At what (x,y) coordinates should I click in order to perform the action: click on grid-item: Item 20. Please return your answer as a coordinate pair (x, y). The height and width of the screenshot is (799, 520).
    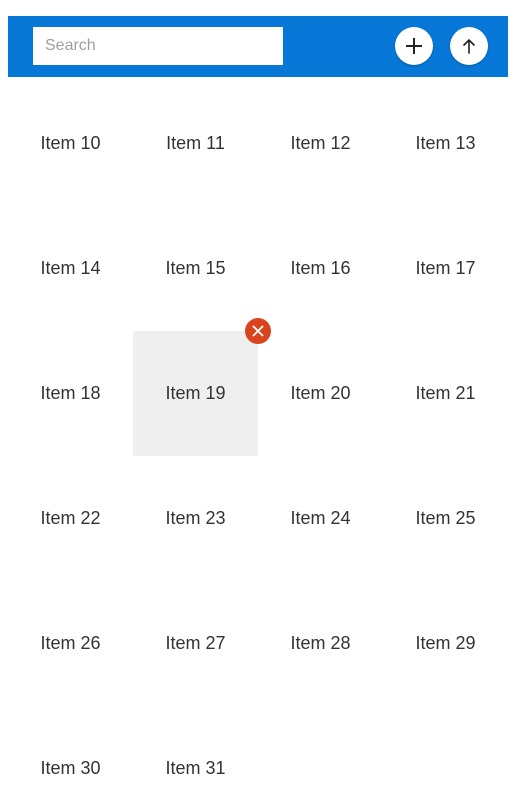
    Looking at the image, I should click on (320, 393).